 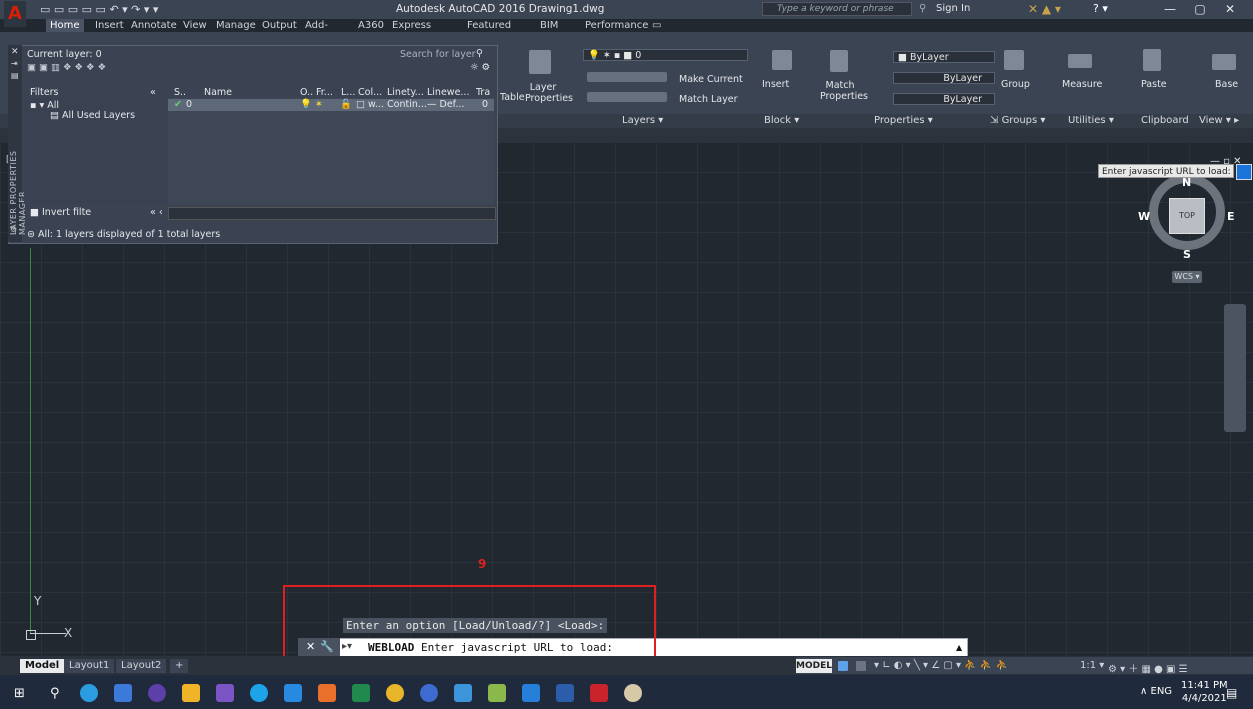 What do you see at coordinates (438, 54) in the screenshot?
I see `layer-search-input: Search for layer` at bounding box center [438, 54].